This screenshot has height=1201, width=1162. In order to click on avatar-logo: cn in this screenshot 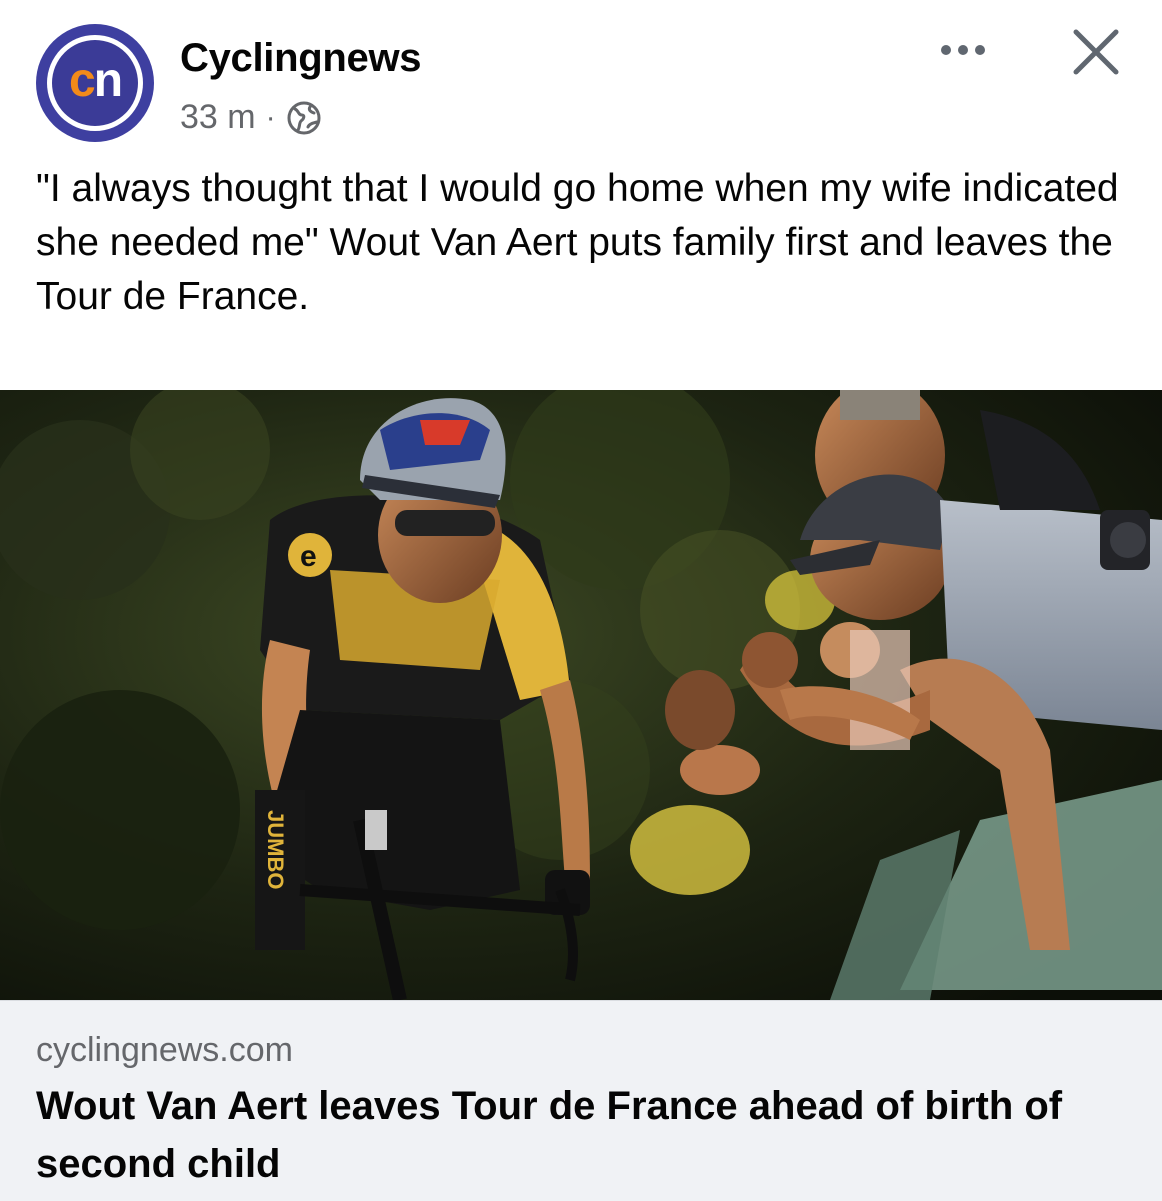, I will do `click(95, 83)`.